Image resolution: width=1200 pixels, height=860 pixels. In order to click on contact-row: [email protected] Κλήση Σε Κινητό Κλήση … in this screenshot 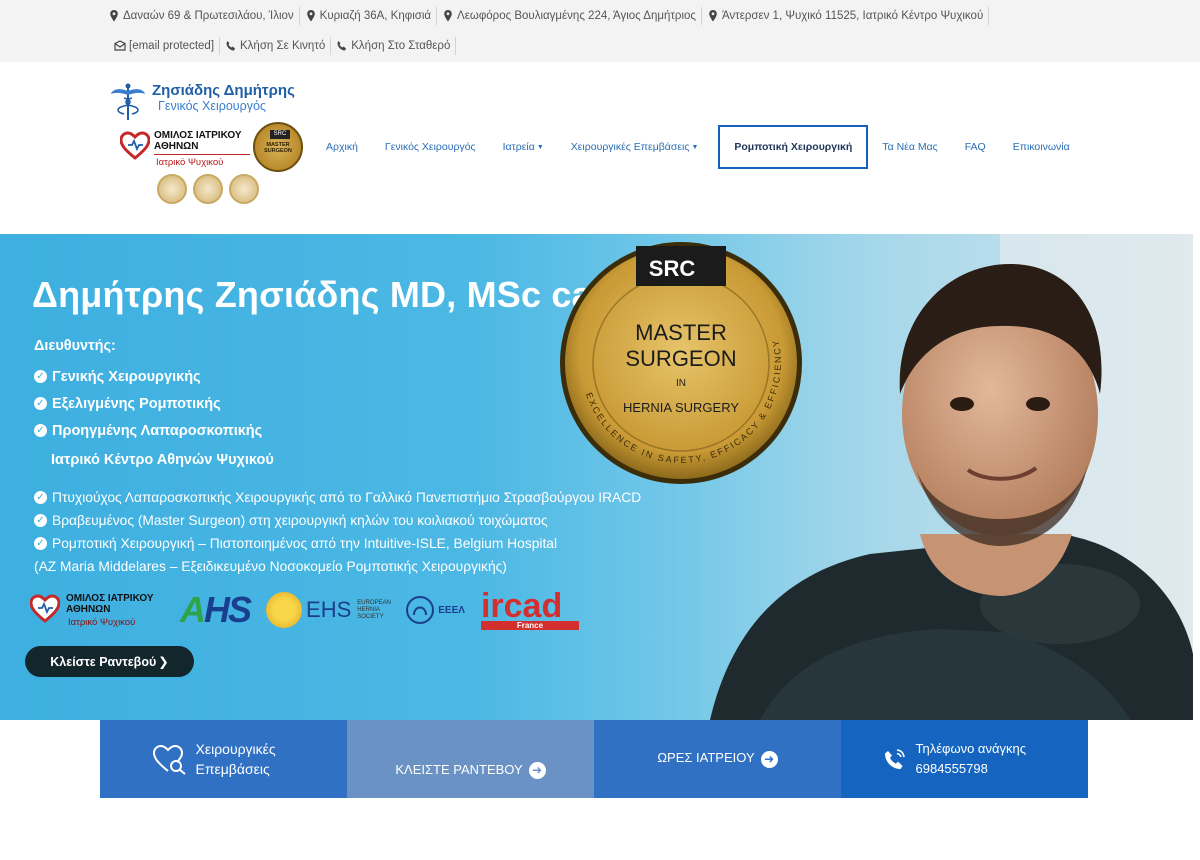, I will do `click(285, 46)`.